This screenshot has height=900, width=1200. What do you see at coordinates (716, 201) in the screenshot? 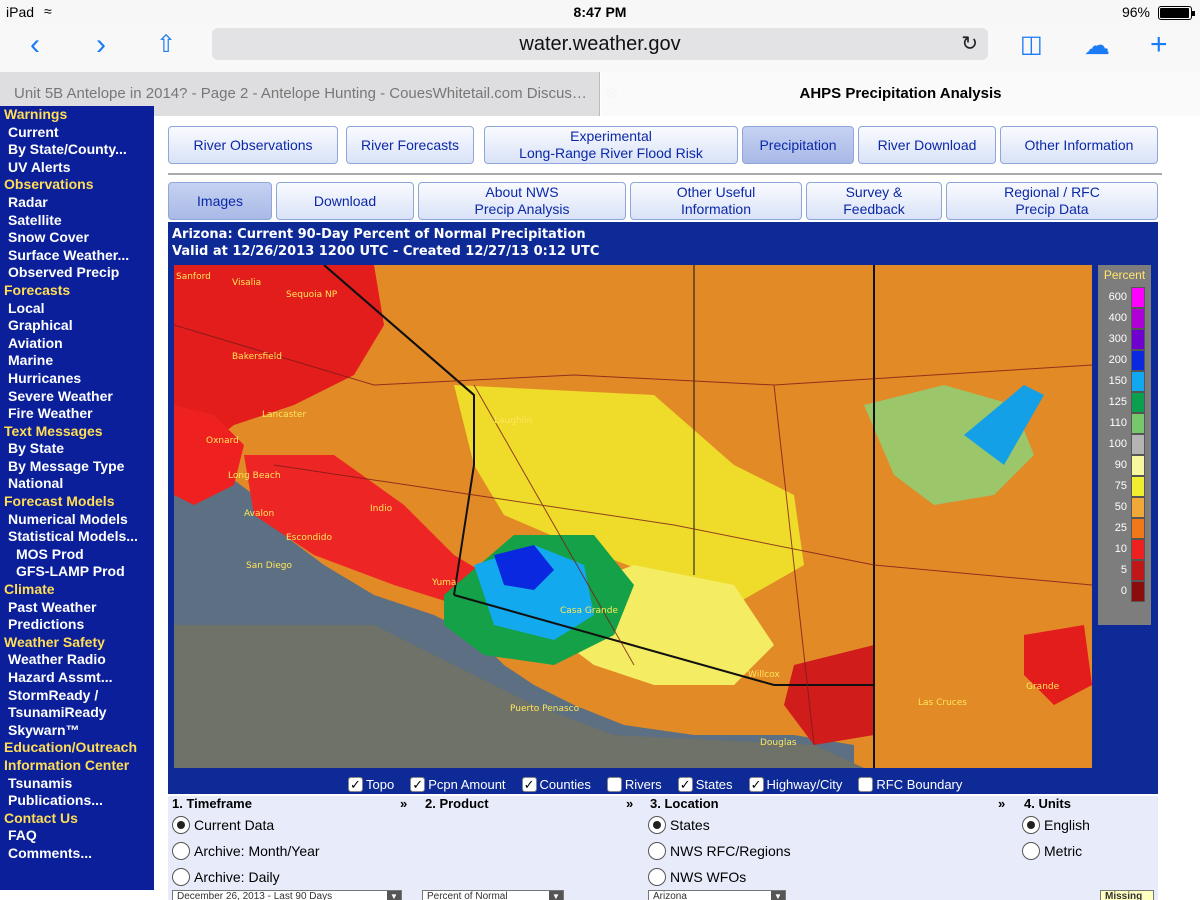
I see `sub-nav-tab: Other Useful Information` at bounding box center [716, 201].